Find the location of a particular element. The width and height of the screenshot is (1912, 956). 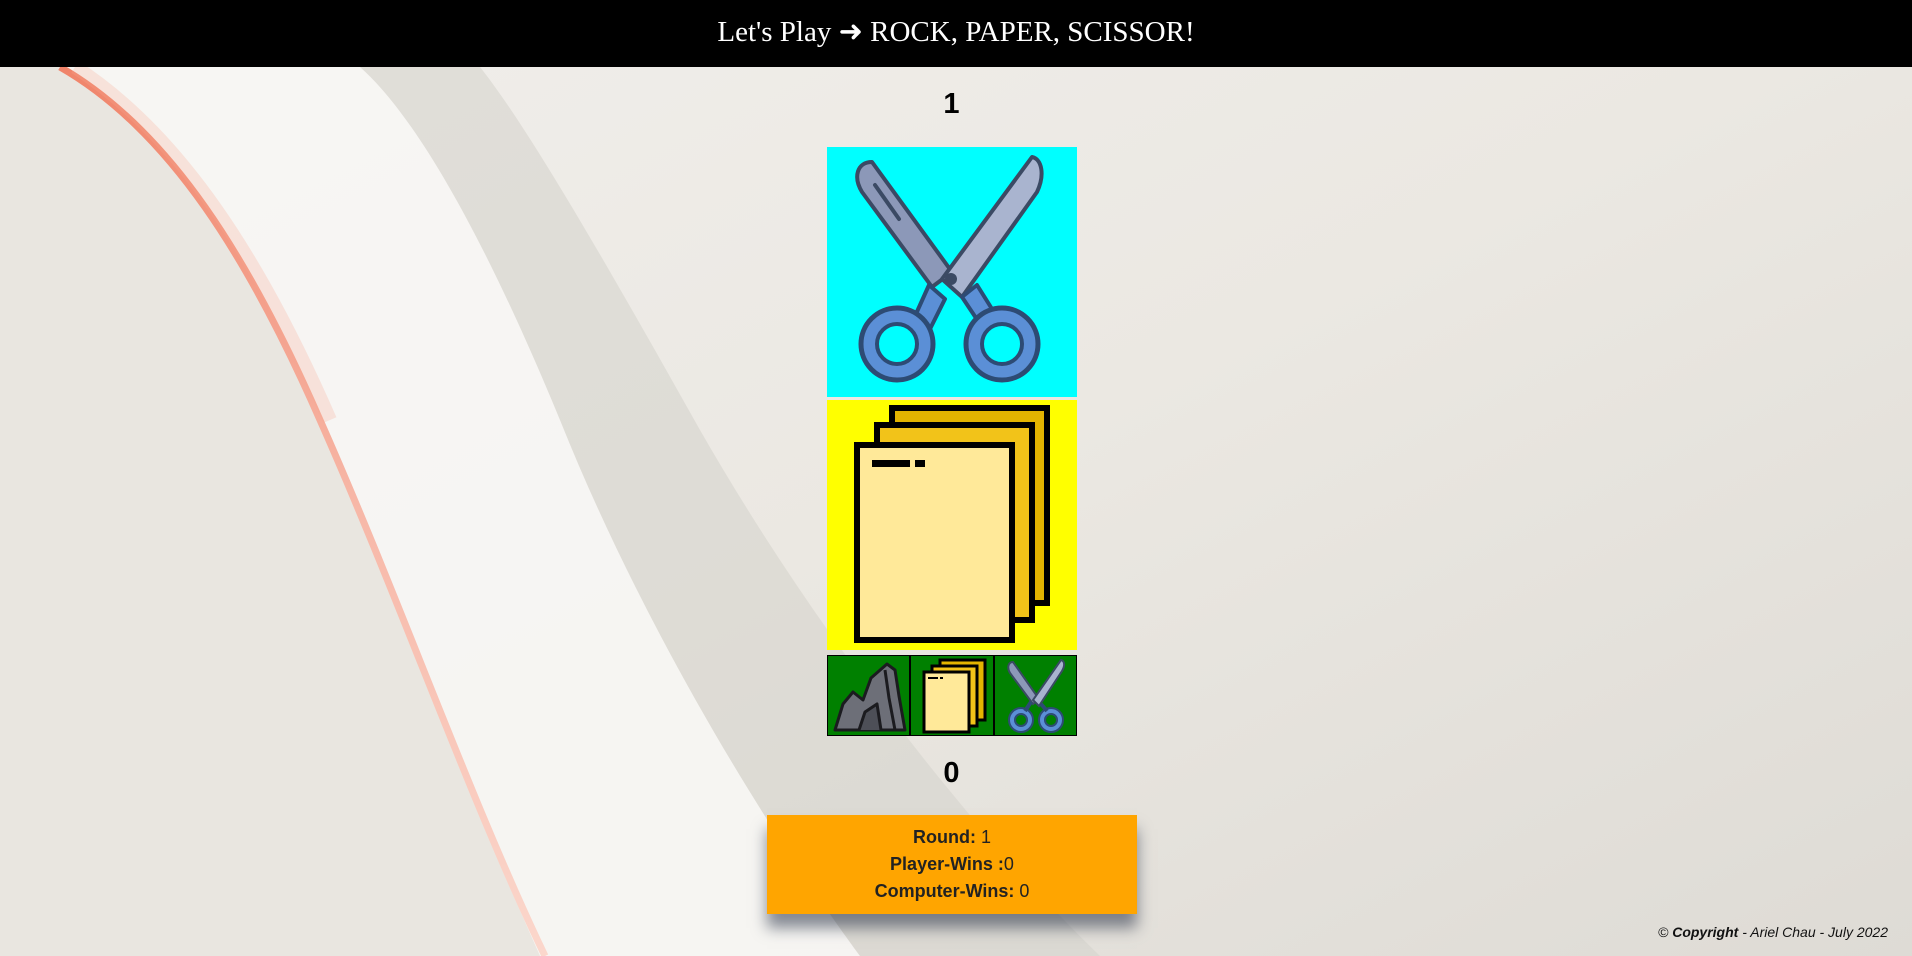

copyright-word: Copyright is located at coordinates (1705, 932).